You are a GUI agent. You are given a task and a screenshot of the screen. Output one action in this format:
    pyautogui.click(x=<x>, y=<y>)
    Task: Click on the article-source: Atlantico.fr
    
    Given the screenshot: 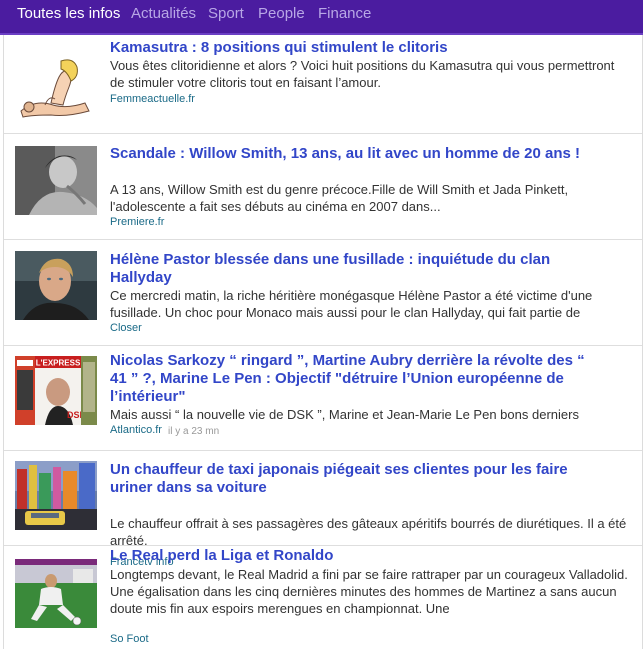 What is the action you would take?
    pyautogui.click(x=136, y=430)
    